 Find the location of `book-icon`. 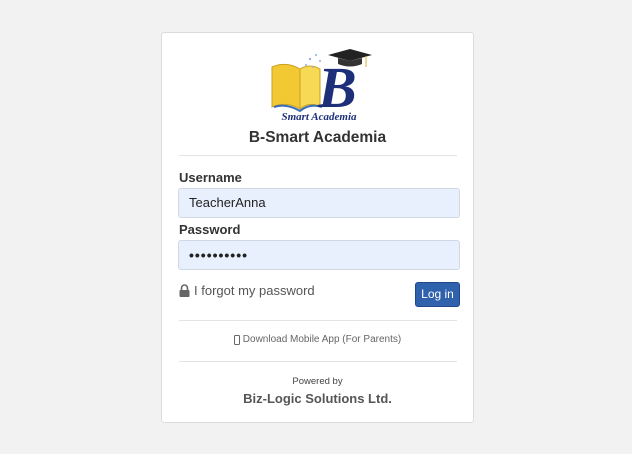

book-icon is located at coordinates (297, 88).